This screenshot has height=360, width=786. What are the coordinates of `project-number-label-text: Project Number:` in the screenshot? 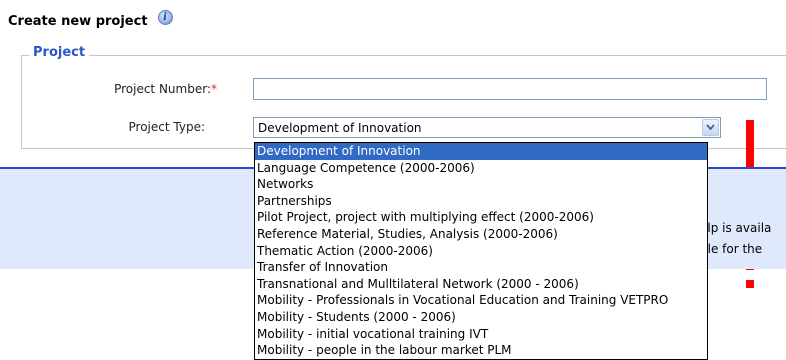 It's located at (162, 89).